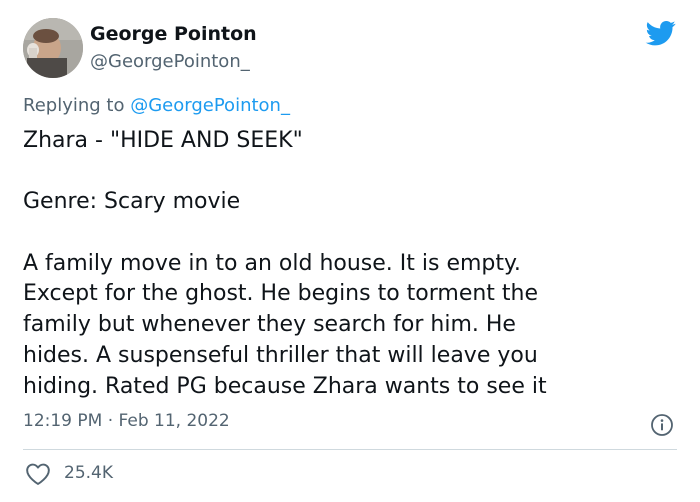 The image size is (700, 502). Describe the element at coordinates (662, 425) in the screenshot. I see `info-icon` at that location.